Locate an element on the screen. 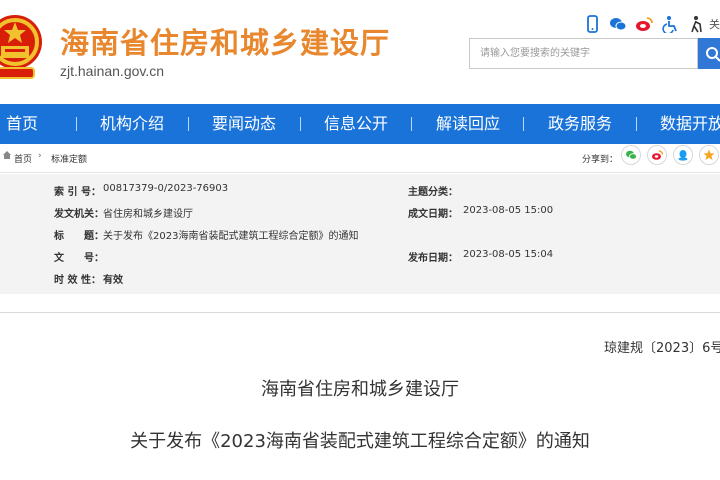 This screenshot has width=720, height=480. nav-item-news: 要闻动态 is located at coordinates (244, 124).